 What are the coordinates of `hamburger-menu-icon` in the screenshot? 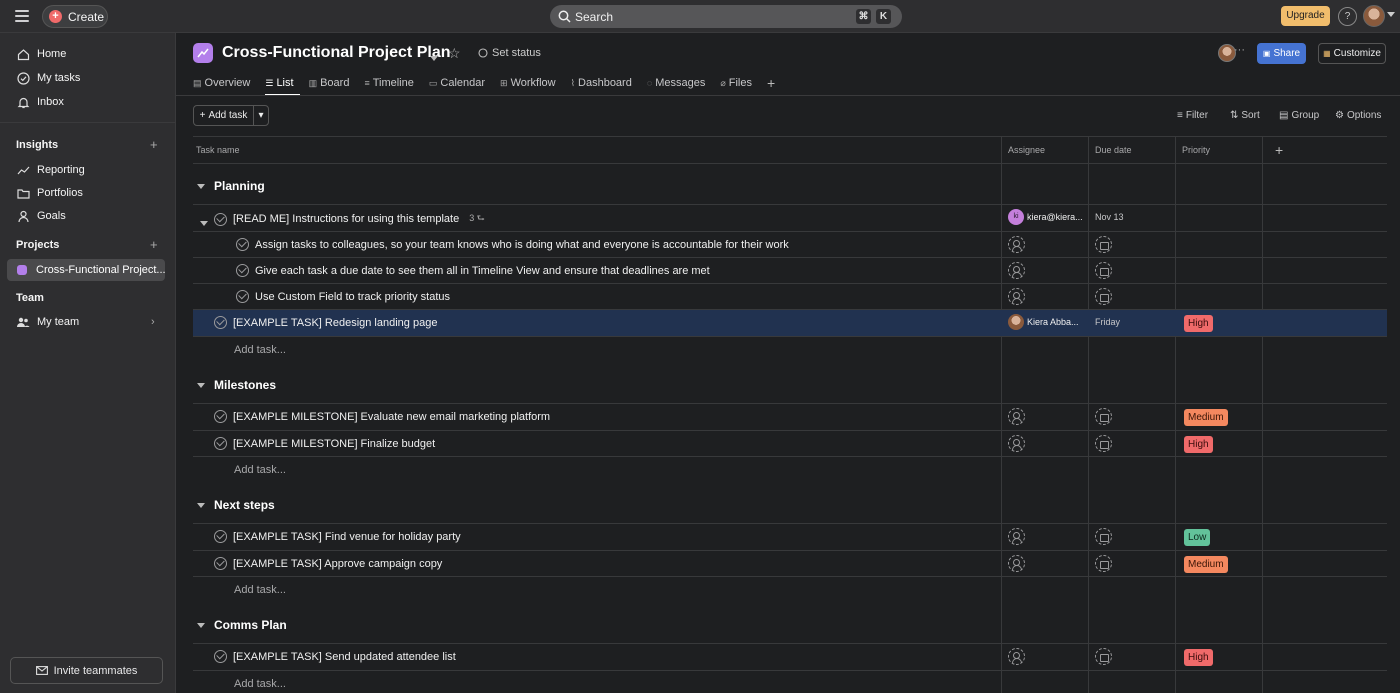 It's located at (22, 16).